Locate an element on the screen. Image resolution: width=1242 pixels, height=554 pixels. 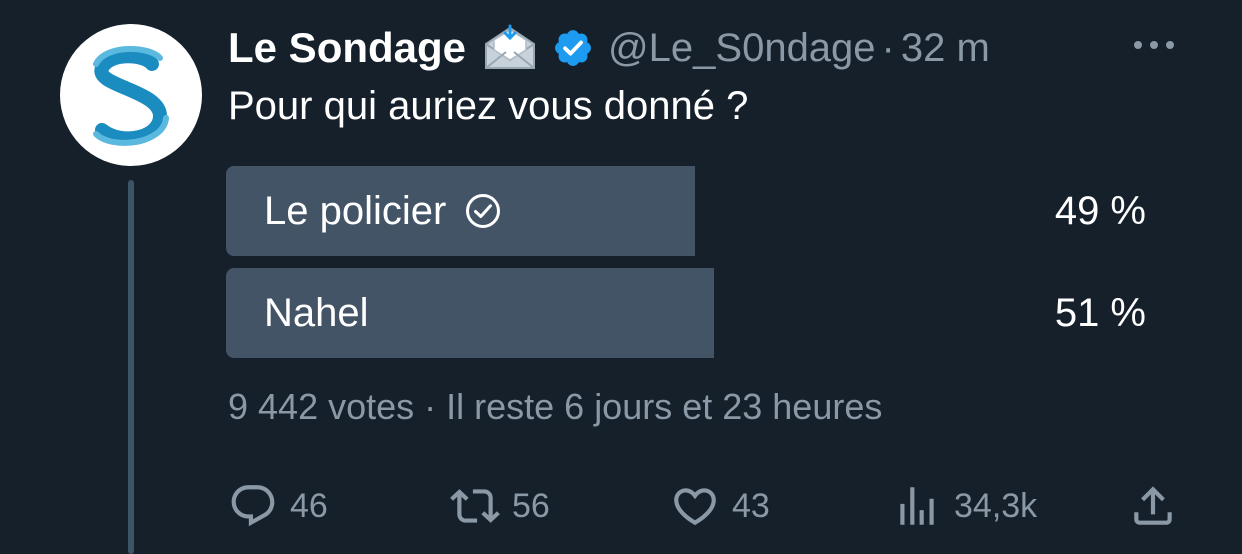
poll-option-label-wrap: Le policier is located at coordinates (383, 211).